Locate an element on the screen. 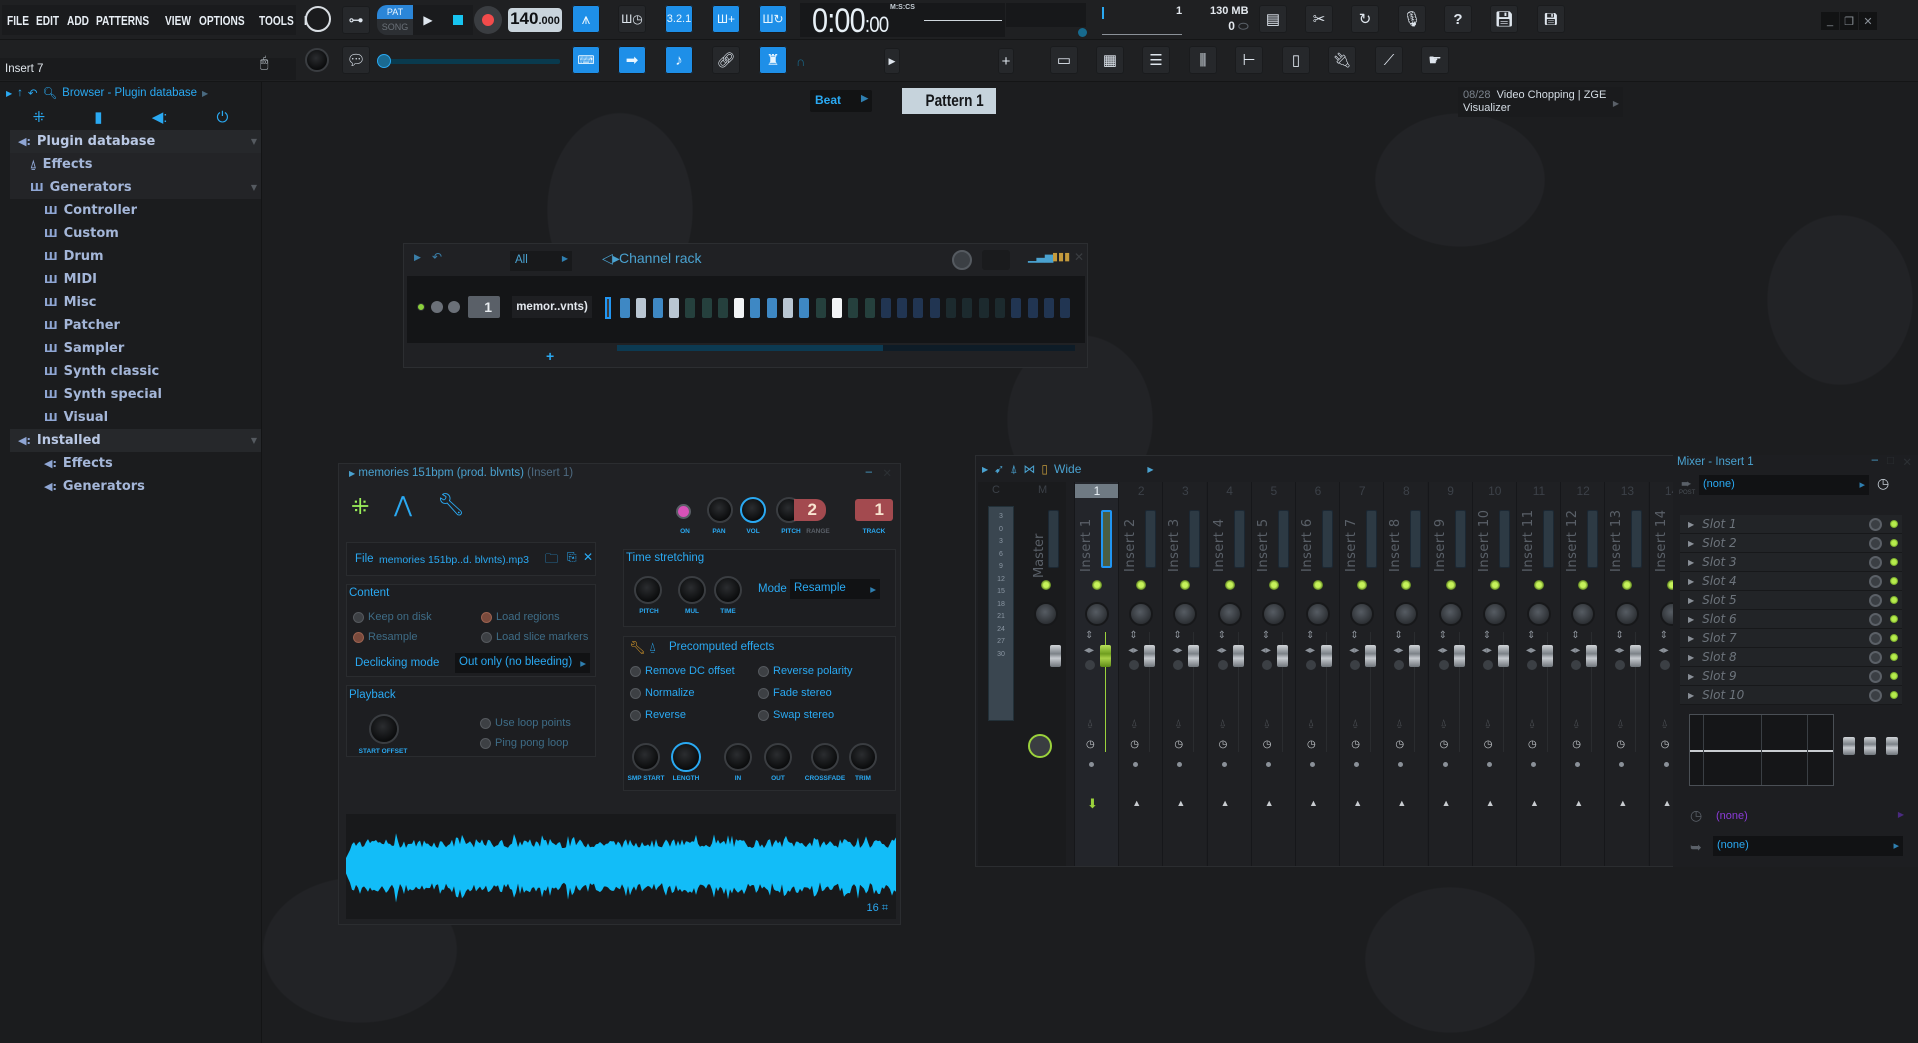 The image size is (1918, 1043). hint-bar-button: 💬︎ is located at coordinates (356, 60).